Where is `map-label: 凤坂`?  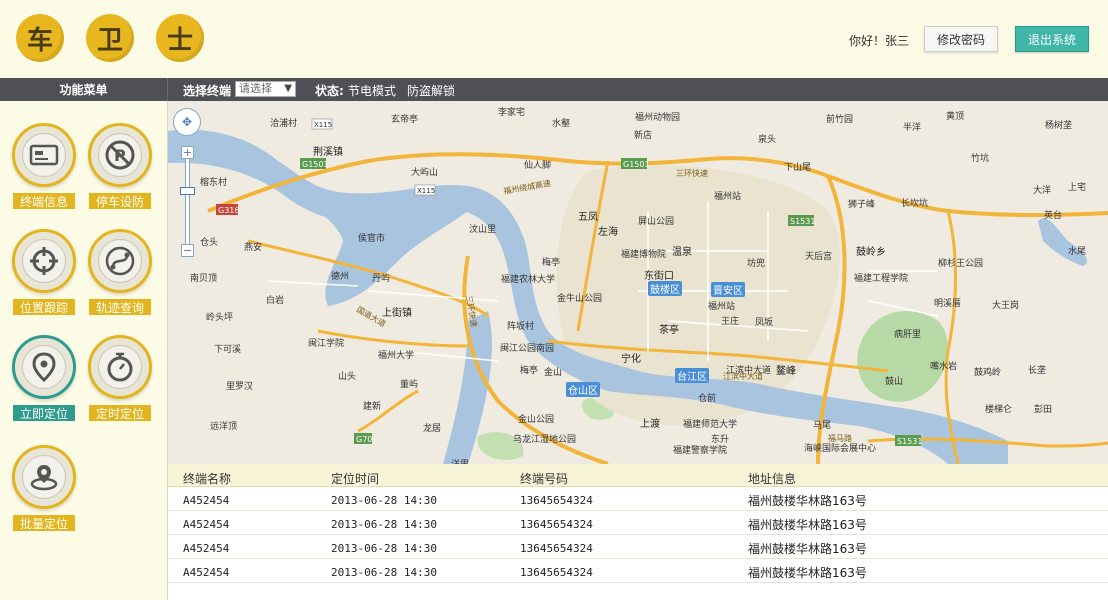 map-label: 凤坂 is located at coordinates (764, 323).